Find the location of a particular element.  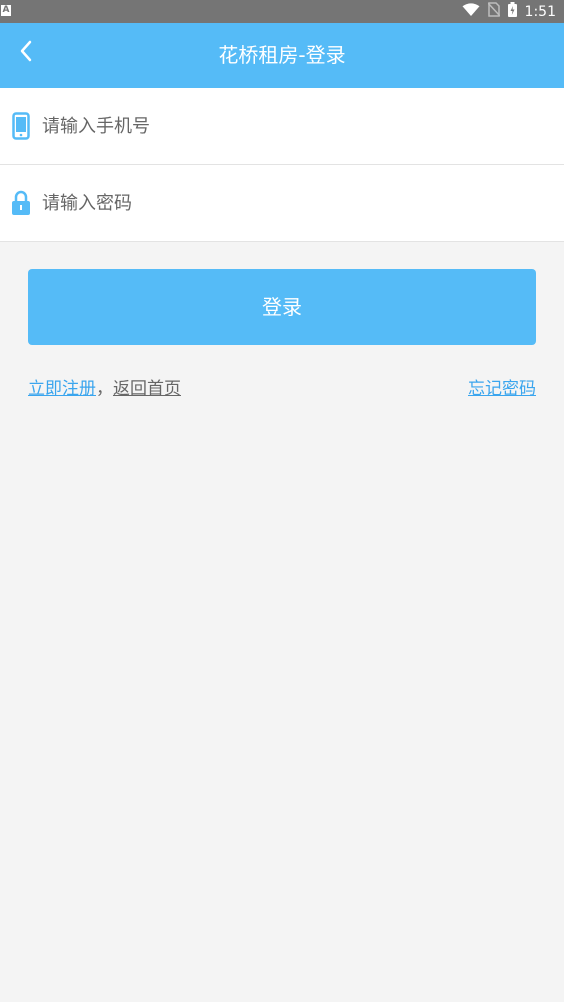

forgot-password-link: 忘记密码 is located at coordinates (502, 389).